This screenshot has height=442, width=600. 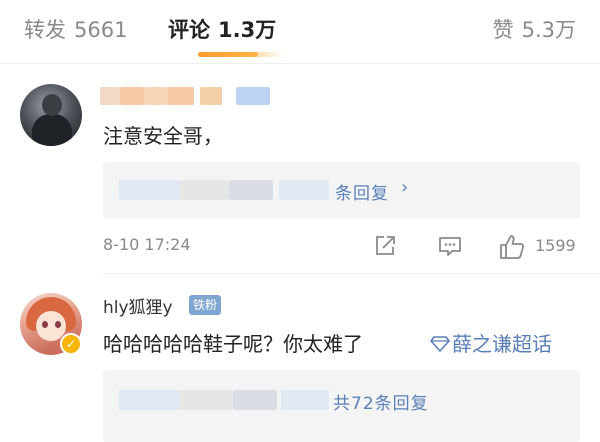 I want to click on tab-bar: 转发 5661 评论 1.3万 赞 5.3万, so click(x=300, y=32).